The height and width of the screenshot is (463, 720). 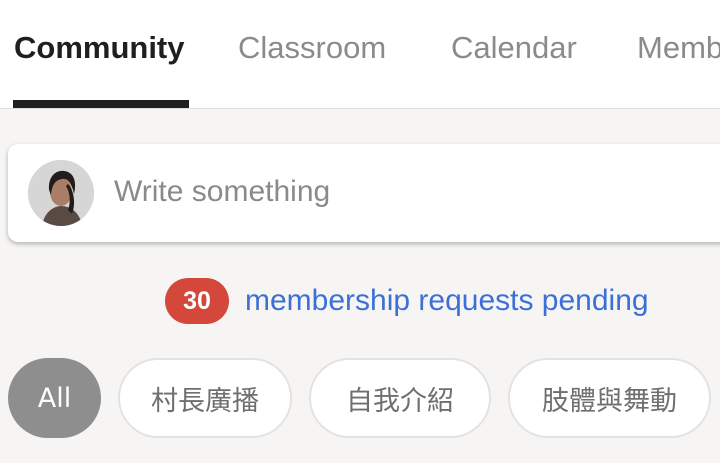 I want to click on filter-chip-body-movement: 肢體與舞動, so click(x=609, y=398).